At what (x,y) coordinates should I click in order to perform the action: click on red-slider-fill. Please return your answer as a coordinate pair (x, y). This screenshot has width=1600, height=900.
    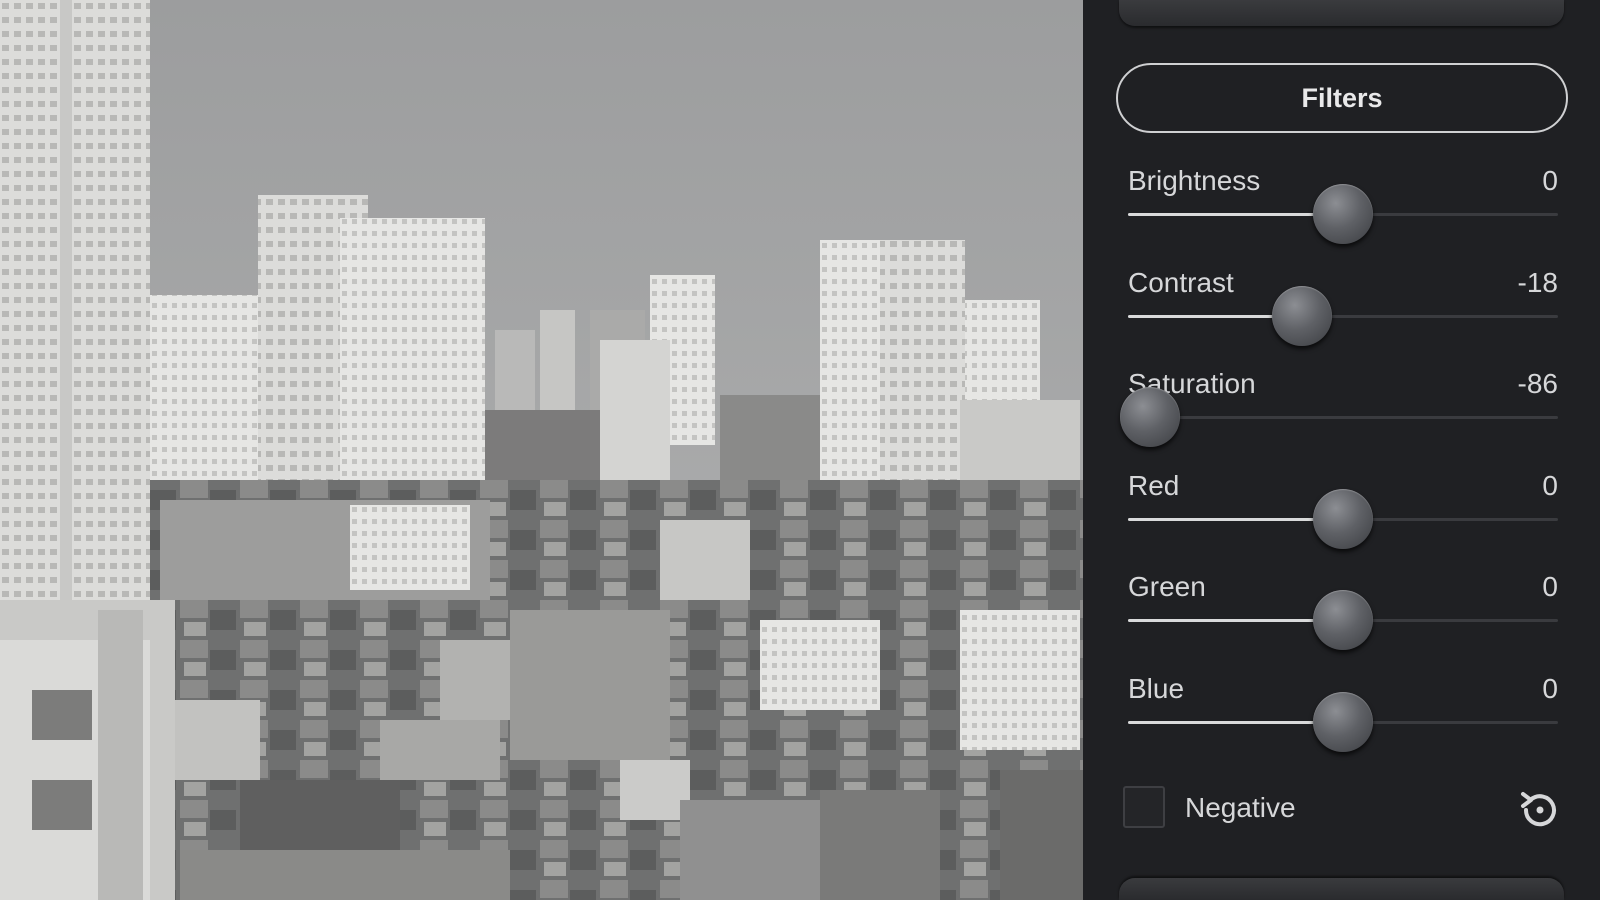
    Looking at the image, I should click on (1235, 519).